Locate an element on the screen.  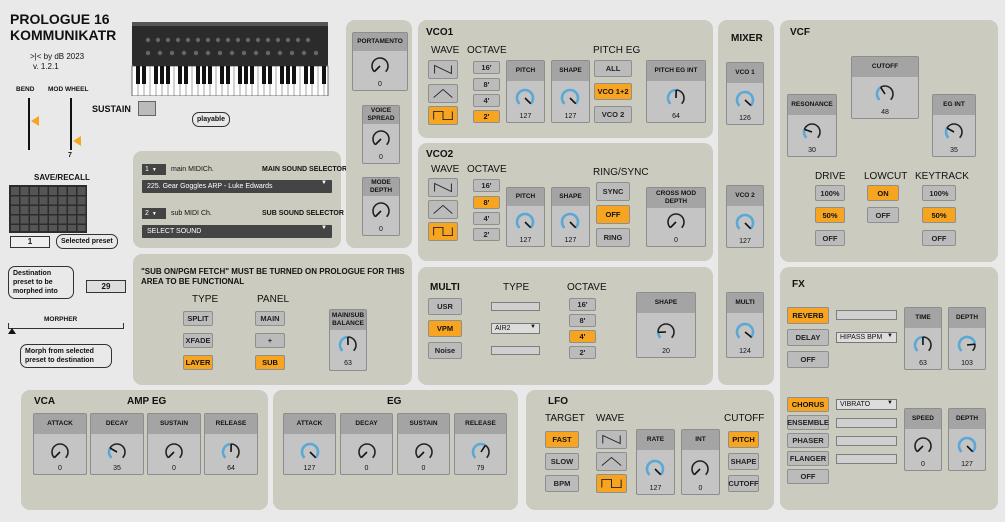
mixer-multi-knob is located at coordinates (745, 334).